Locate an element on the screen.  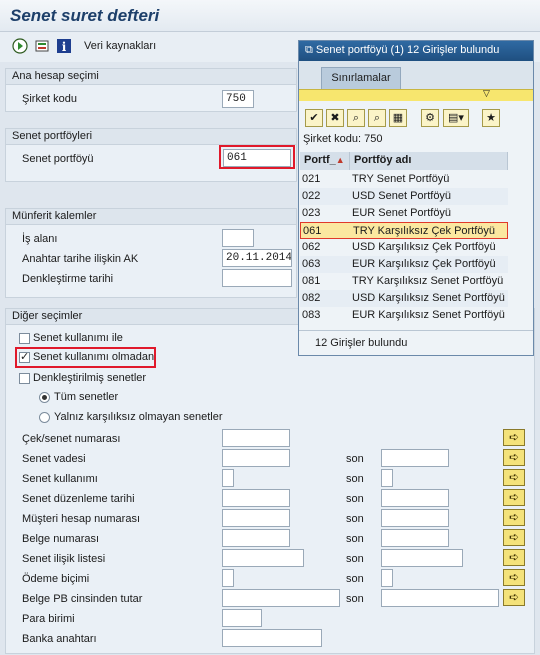
column-header-name: Portföy adı is located at coordinates (429, 161).